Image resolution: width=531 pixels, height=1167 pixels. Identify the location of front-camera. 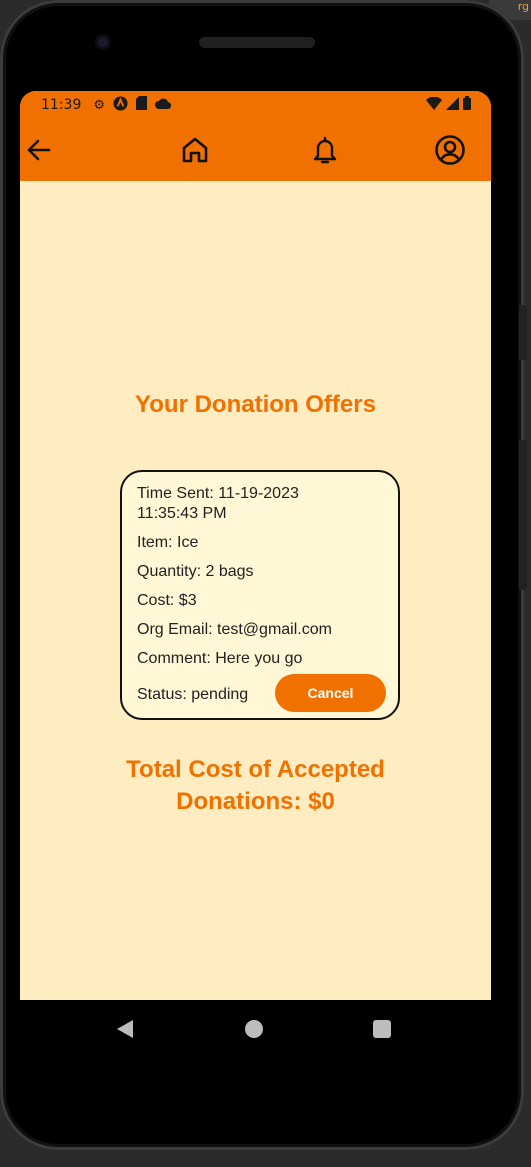
(103, 42).